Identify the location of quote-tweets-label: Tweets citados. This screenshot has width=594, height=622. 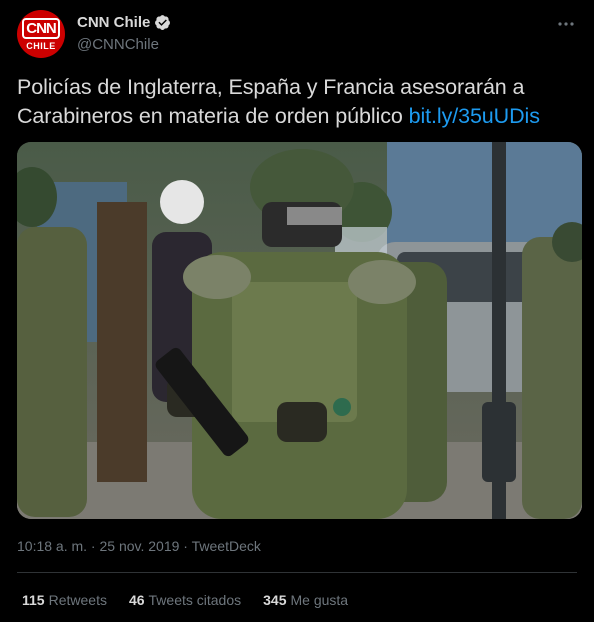
(195, 600).